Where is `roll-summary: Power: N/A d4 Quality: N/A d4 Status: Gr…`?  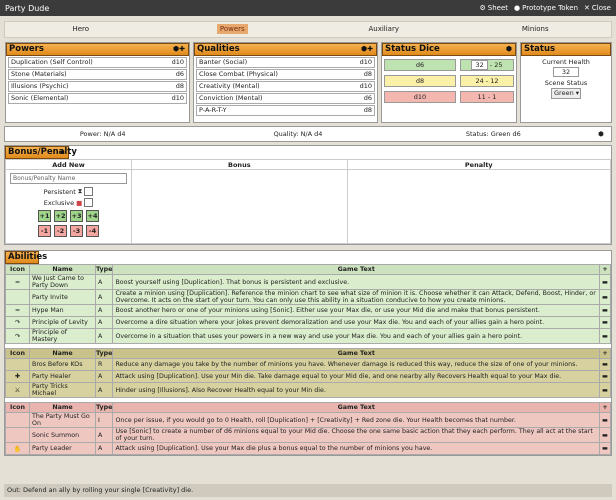 roll-summary: Power: N/A d4 Quality: N/A d4 Status: Gr… is located at coordinates (308, 134).